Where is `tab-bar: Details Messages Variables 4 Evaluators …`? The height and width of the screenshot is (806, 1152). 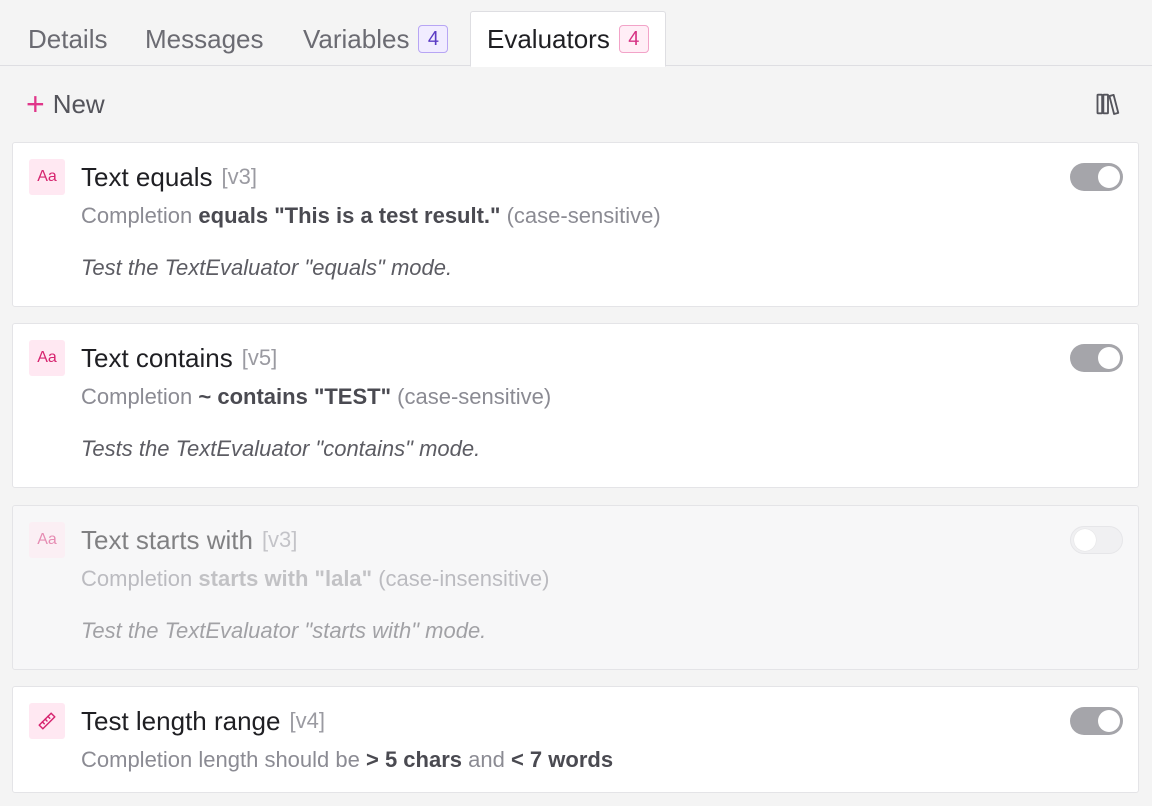
tab-bar: Details Messages Variables 4 Evaluators … is located at coordinates (576, 33).